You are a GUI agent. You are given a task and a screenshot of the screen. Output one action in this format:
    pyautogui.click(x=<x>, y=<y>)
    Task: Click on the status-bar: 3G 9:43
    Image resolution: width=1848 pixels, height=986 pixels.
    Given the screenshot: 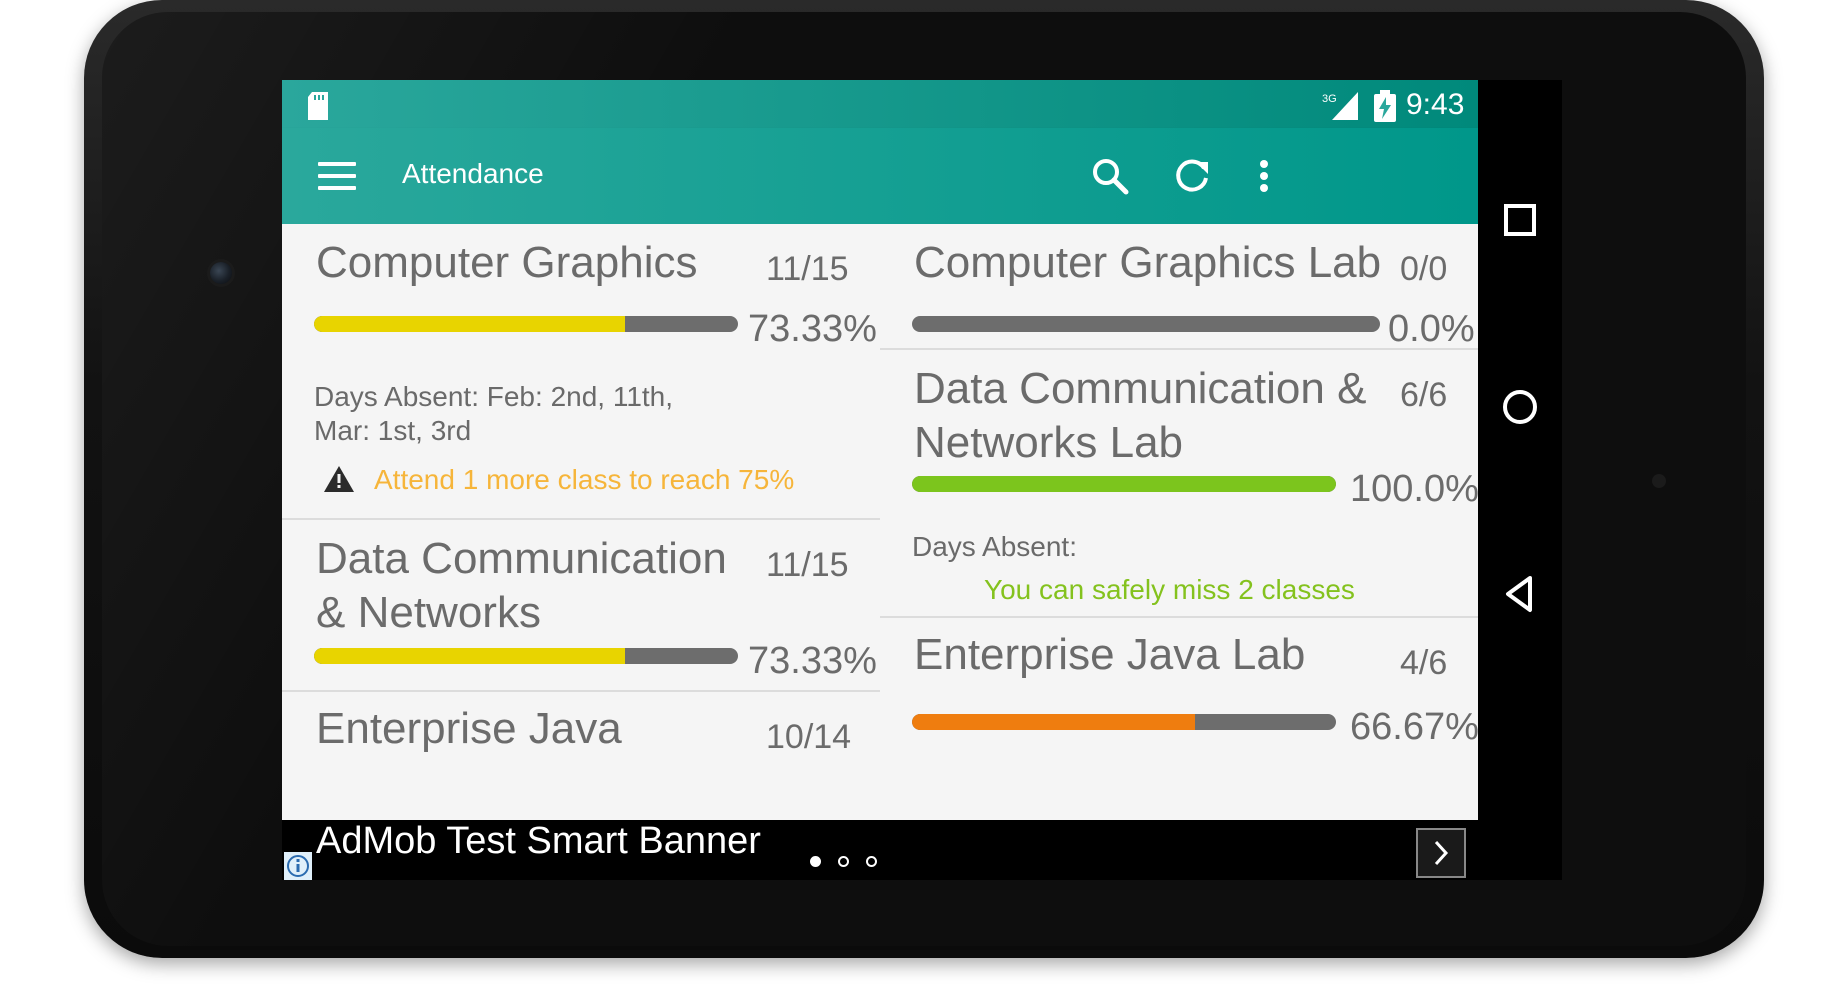 What is the action you would take?
    pyautogui.click(x=880, y=104)
    